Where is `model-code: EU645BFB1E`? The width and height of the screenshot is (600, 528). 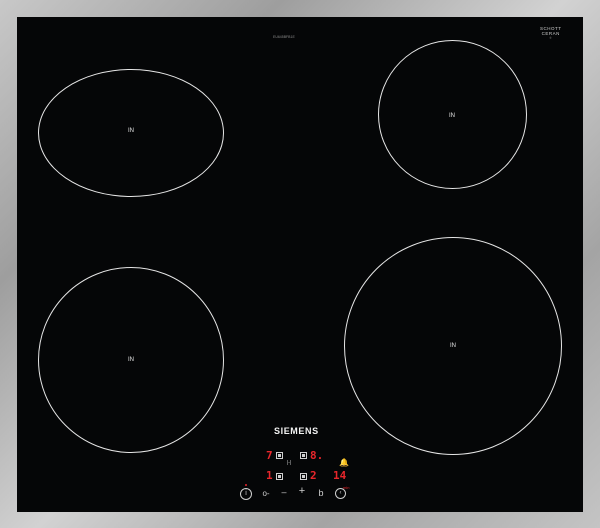 model-code: EU645BFB1E is located at coordinates (284, 37).